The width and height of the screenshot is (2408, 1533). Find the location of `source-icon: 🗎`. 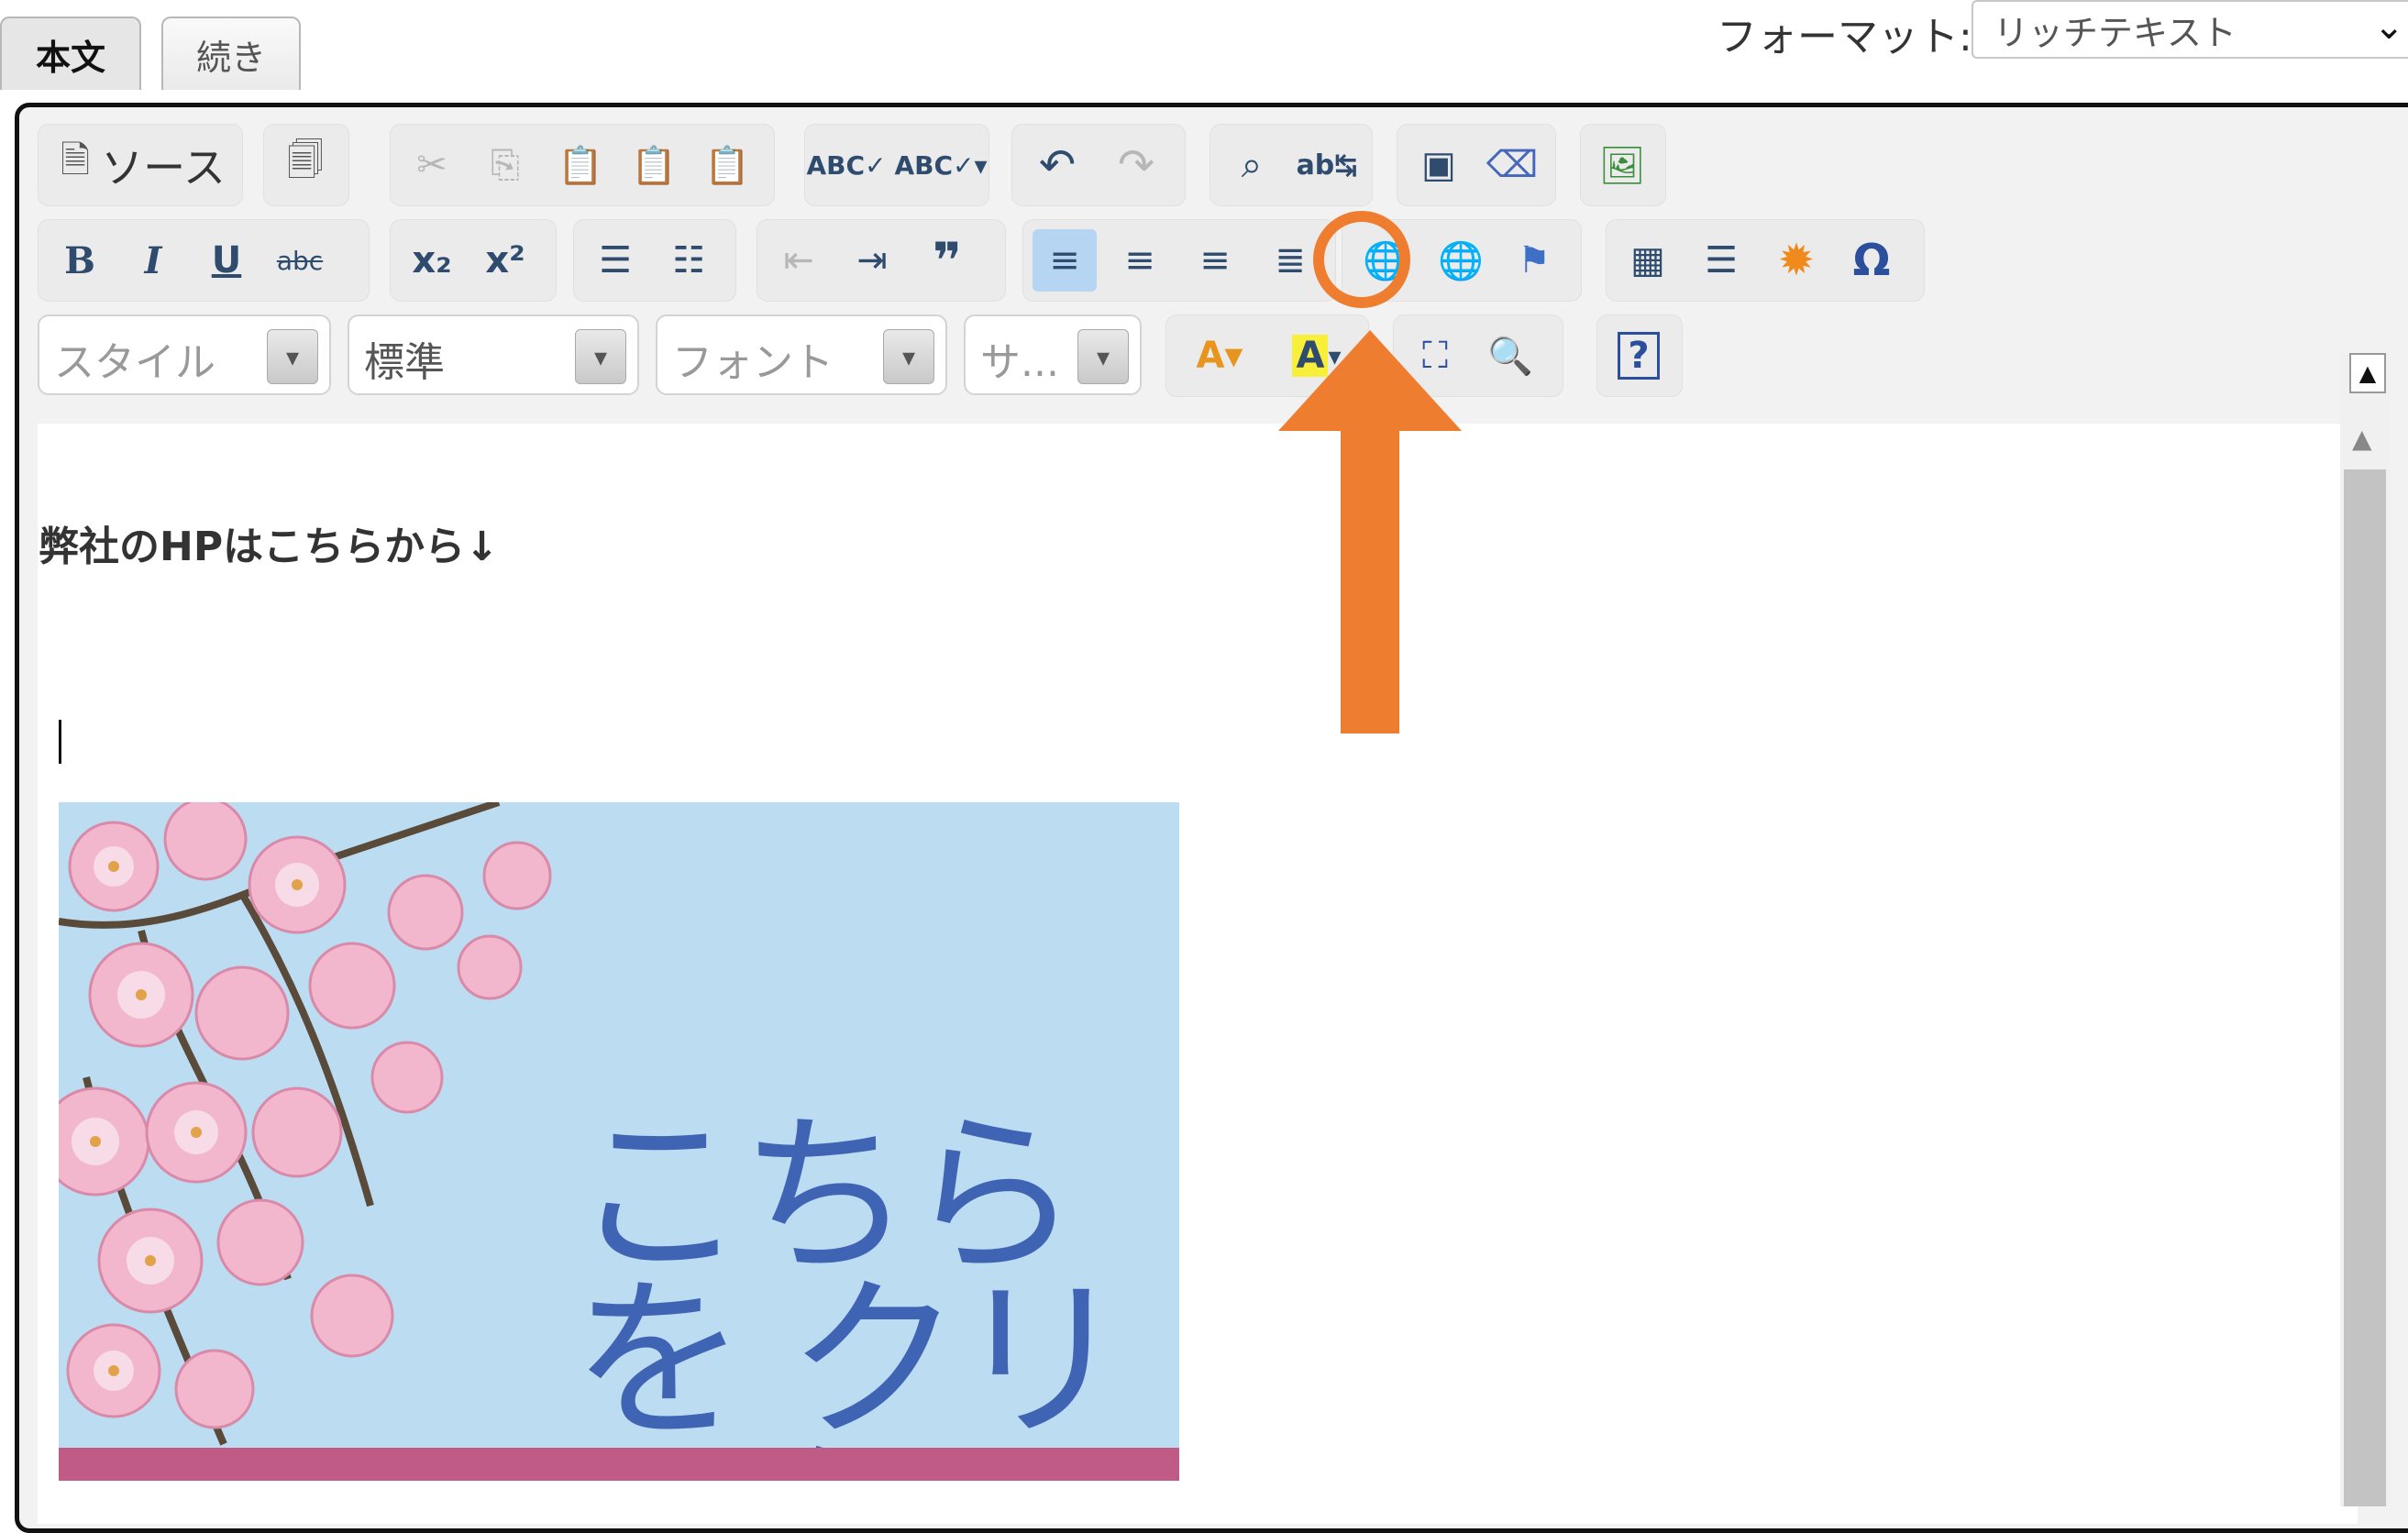

source-icon: 🗎 is located at coordinates (76, 160).